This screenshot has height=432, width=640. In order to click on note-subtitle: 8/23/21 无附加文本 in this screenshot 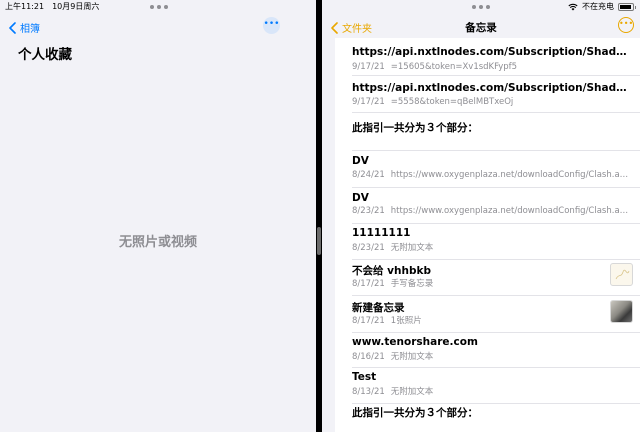, I will do `click(492, 247)`.